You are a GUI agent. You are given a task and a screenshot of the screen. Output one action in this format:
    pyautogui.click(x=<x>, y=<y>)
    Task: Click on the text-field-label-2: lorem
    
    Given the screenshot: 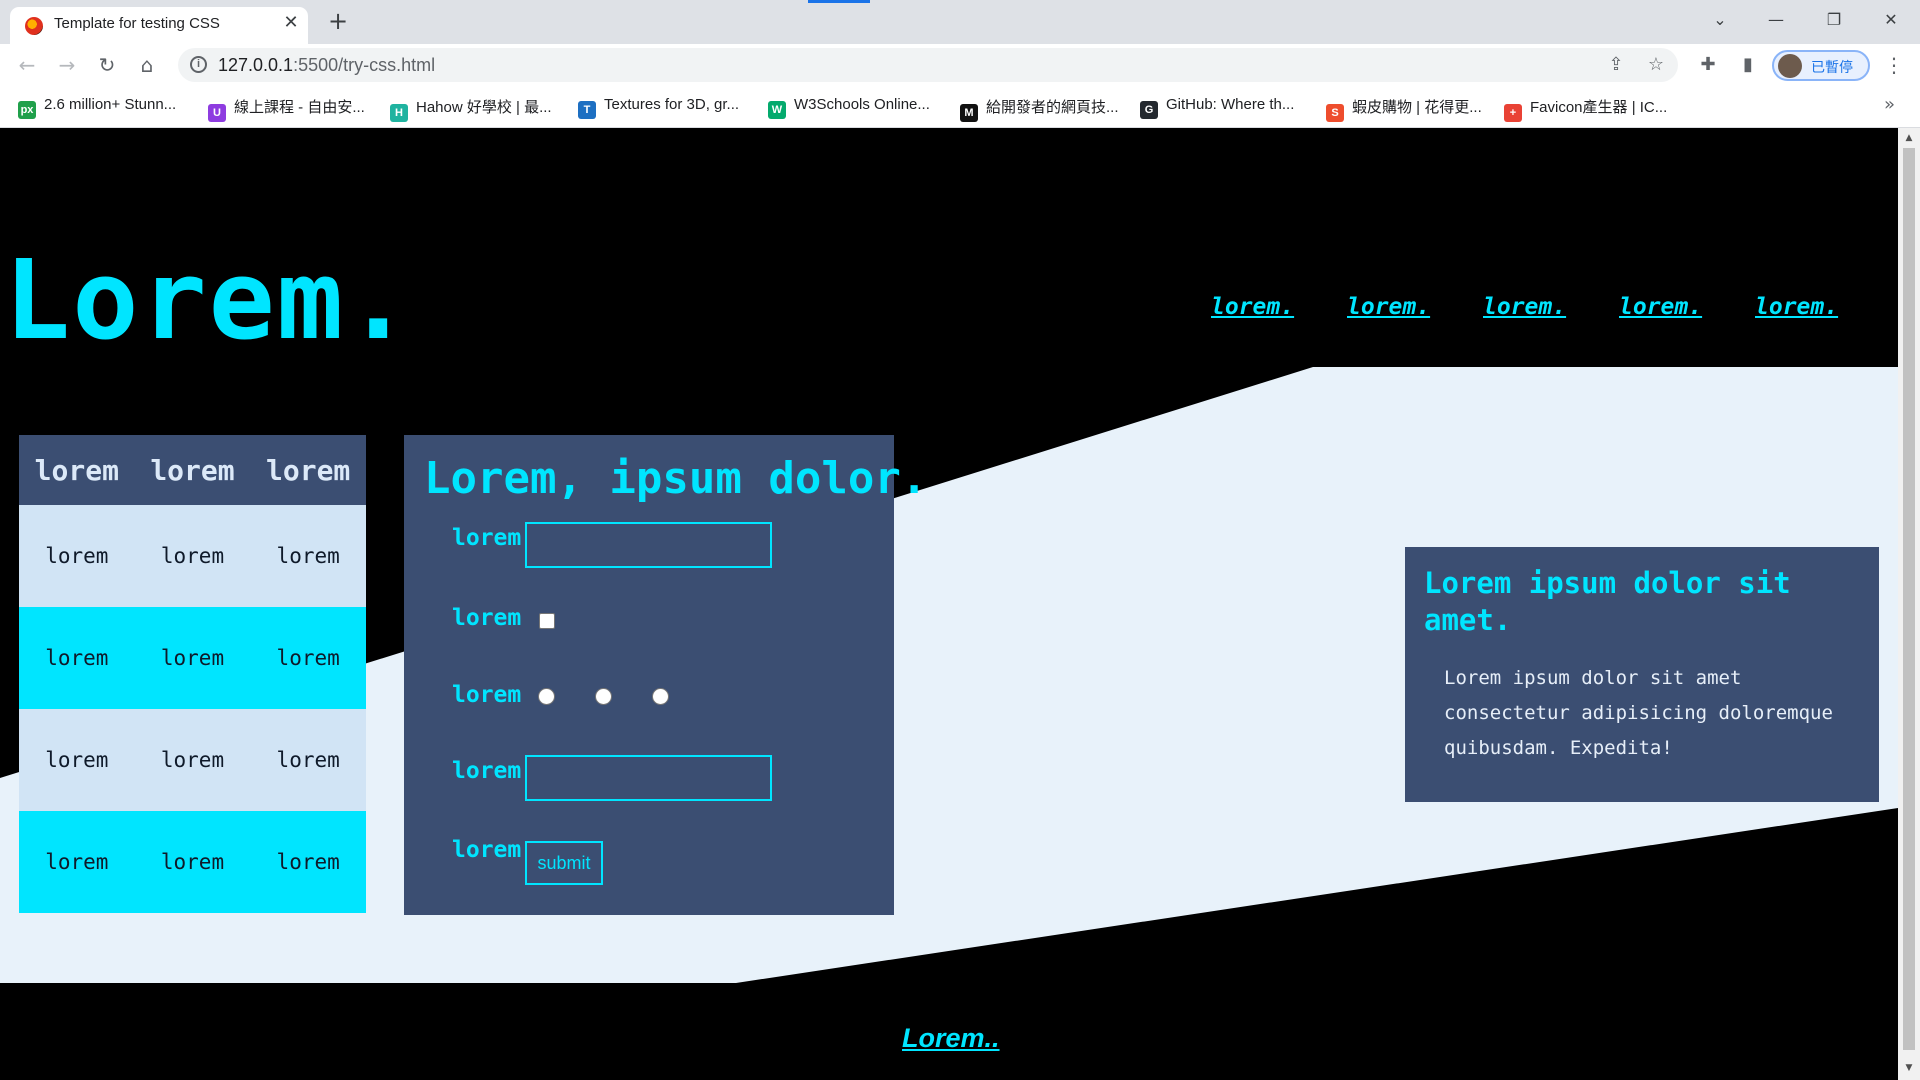 What is the action you would take?
    pyautogui.click(x=487, y=771)
    